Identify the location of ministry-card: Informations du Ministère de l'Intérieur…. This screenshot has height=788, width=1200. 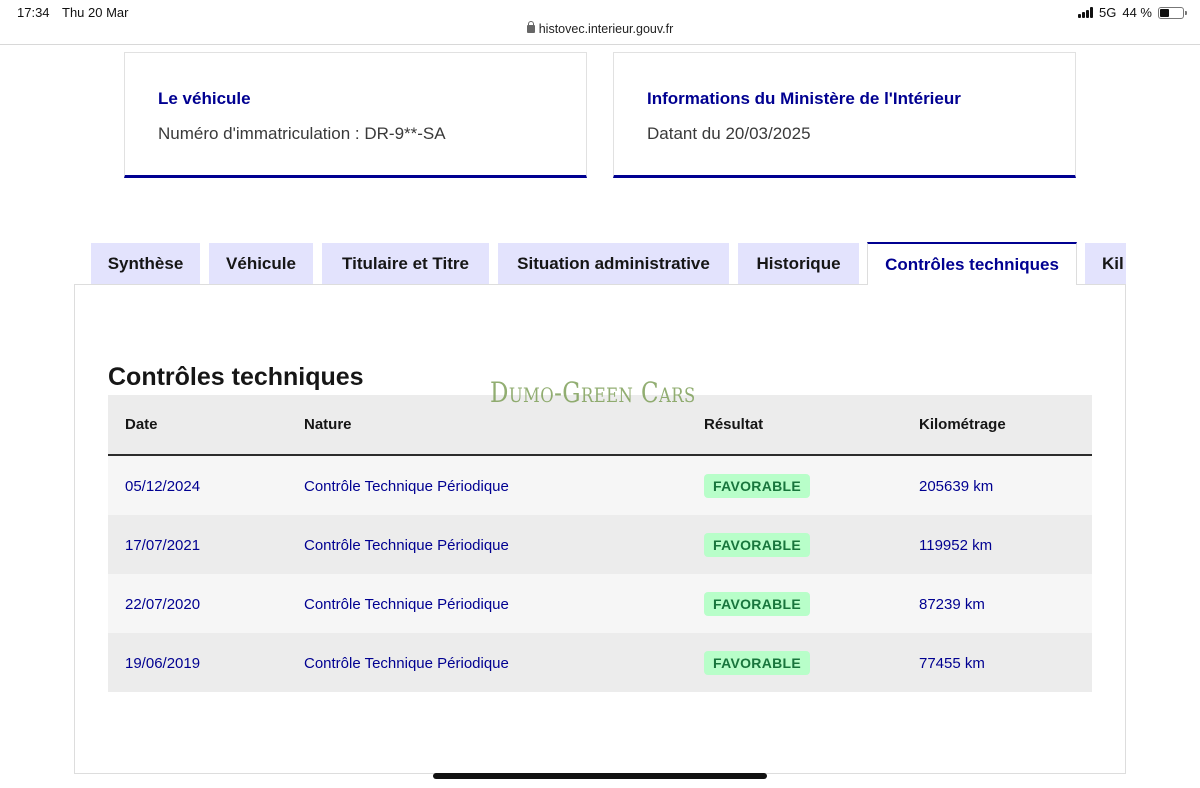
(844, 115).